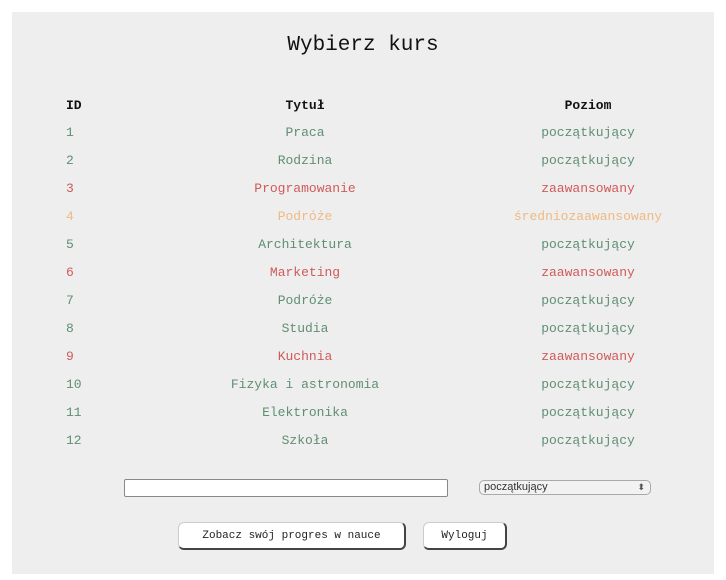  What do you see at coordinates (70, 356) in the screenshot?
I see `course-id: 9` at bounding box center [70, 356].